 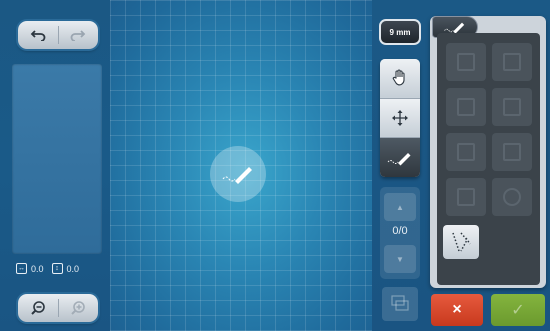 I want to click on triangle-down-icon: ▼, so click(x=400, y=259).